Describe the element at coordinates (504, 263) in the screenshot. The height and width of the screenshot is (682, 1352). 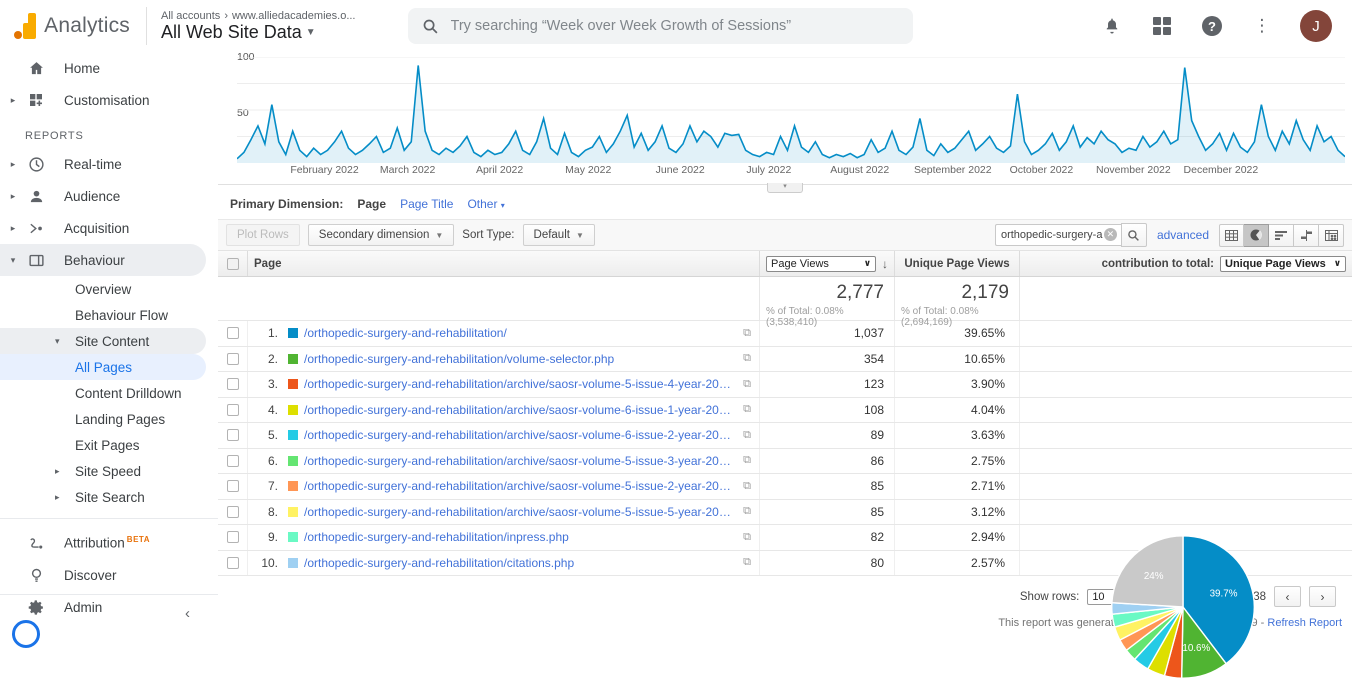
I see `column-header-page: Page` at that location.